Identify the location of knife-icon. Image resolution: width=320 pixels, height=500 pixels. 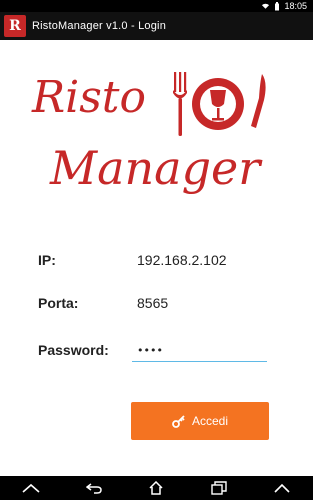
(258, 101).